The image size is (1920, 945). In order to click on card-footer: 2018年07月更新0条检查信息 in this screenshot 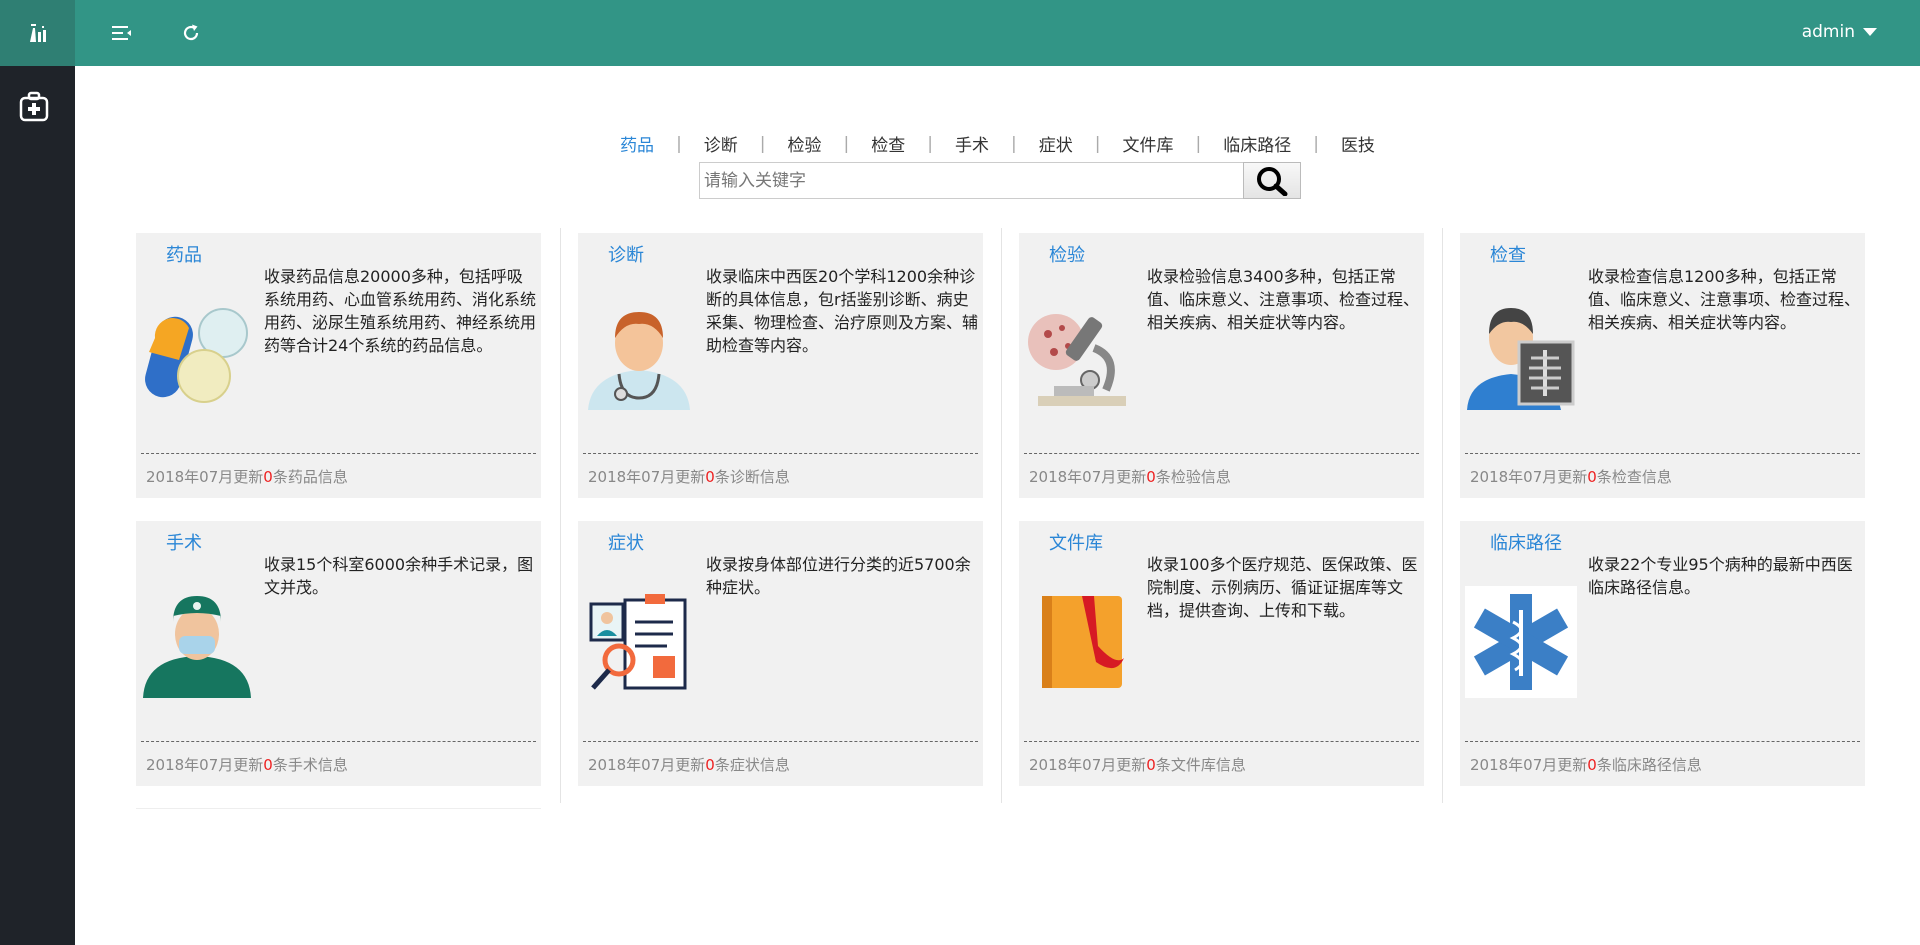, I will do `click(1571, 476)`.